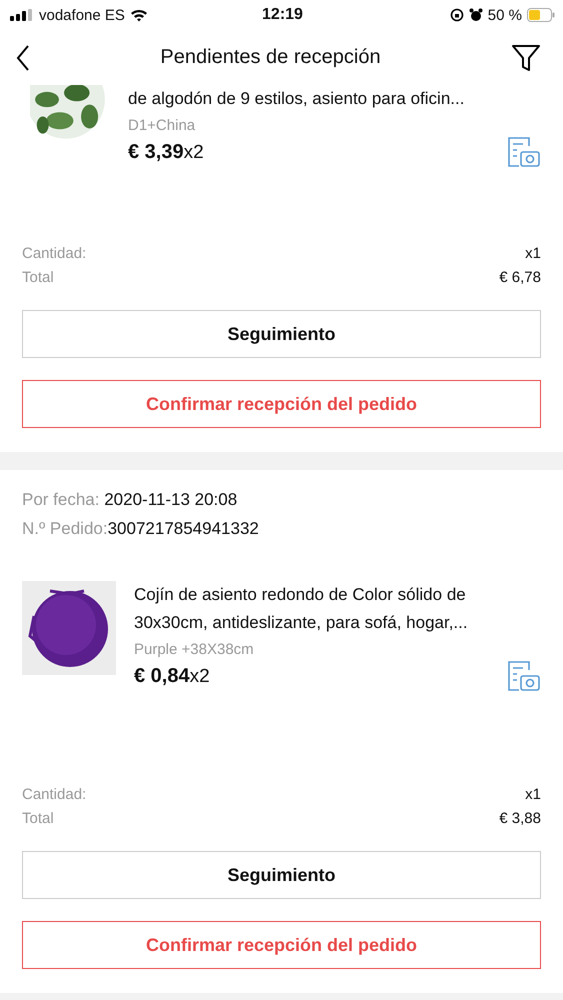  Describe the element at coordinates (22, 15) in the screenshot. I see `signal-icon` at that location.